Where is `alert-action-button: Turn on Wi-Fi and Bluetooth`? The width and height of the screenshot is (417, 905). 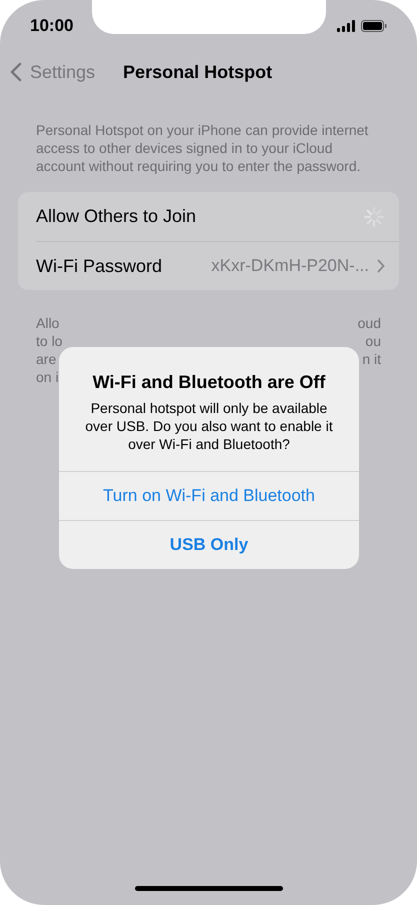
alert-action-button: Turn on Wi-Fi and Bluetooth is located at coordinates (209, 495).